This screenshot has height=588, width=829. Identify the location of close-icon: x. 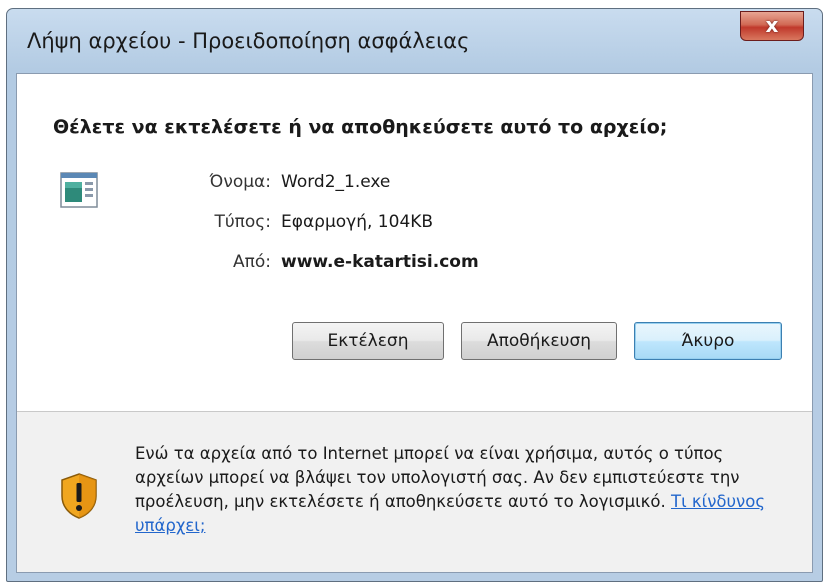
(772, 25).